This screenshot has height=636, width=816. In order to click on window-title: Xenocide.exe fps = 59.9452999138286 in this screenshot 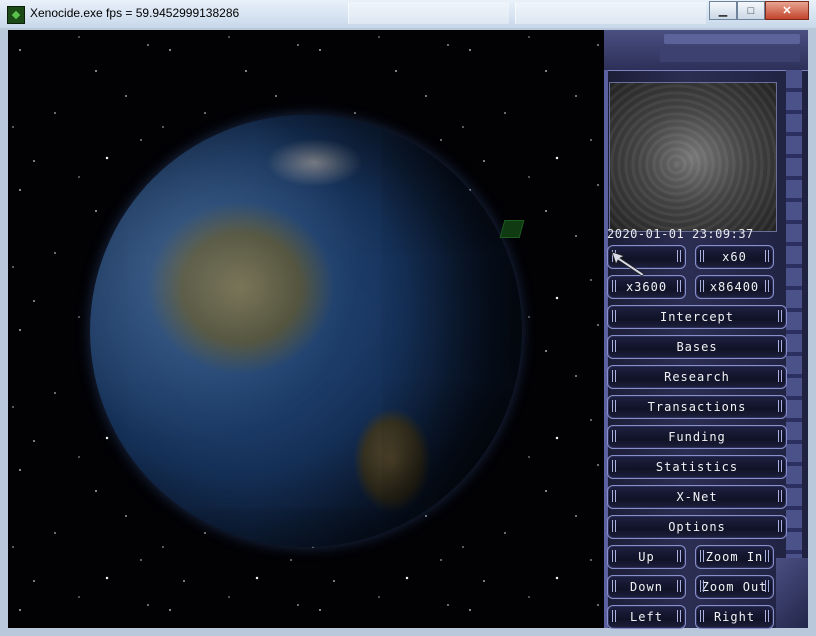, I will do `click(135, 13)`.